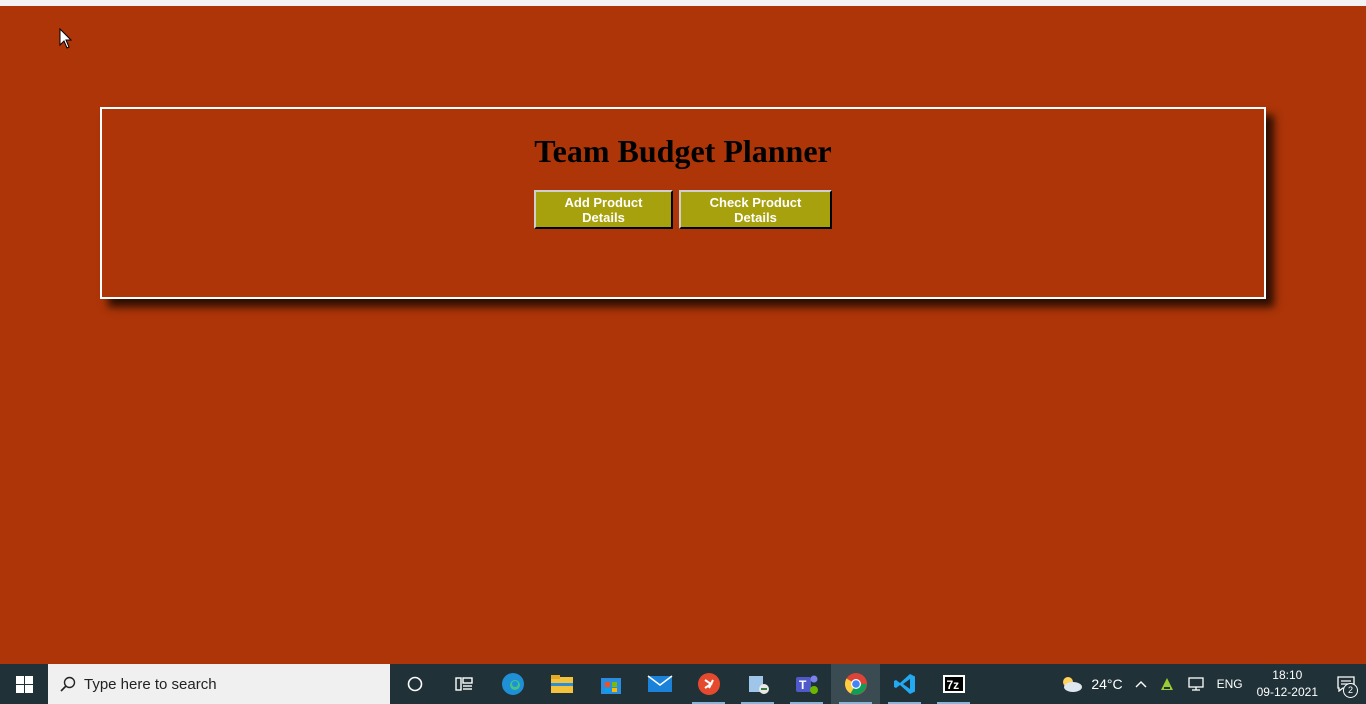 The height and width of the screenshot is (704, 1366). What do you see at coordinates (1287, 692) in the screenshot?
I see `clock-date: 09-12-2021` at bounding box center [1287, 692].